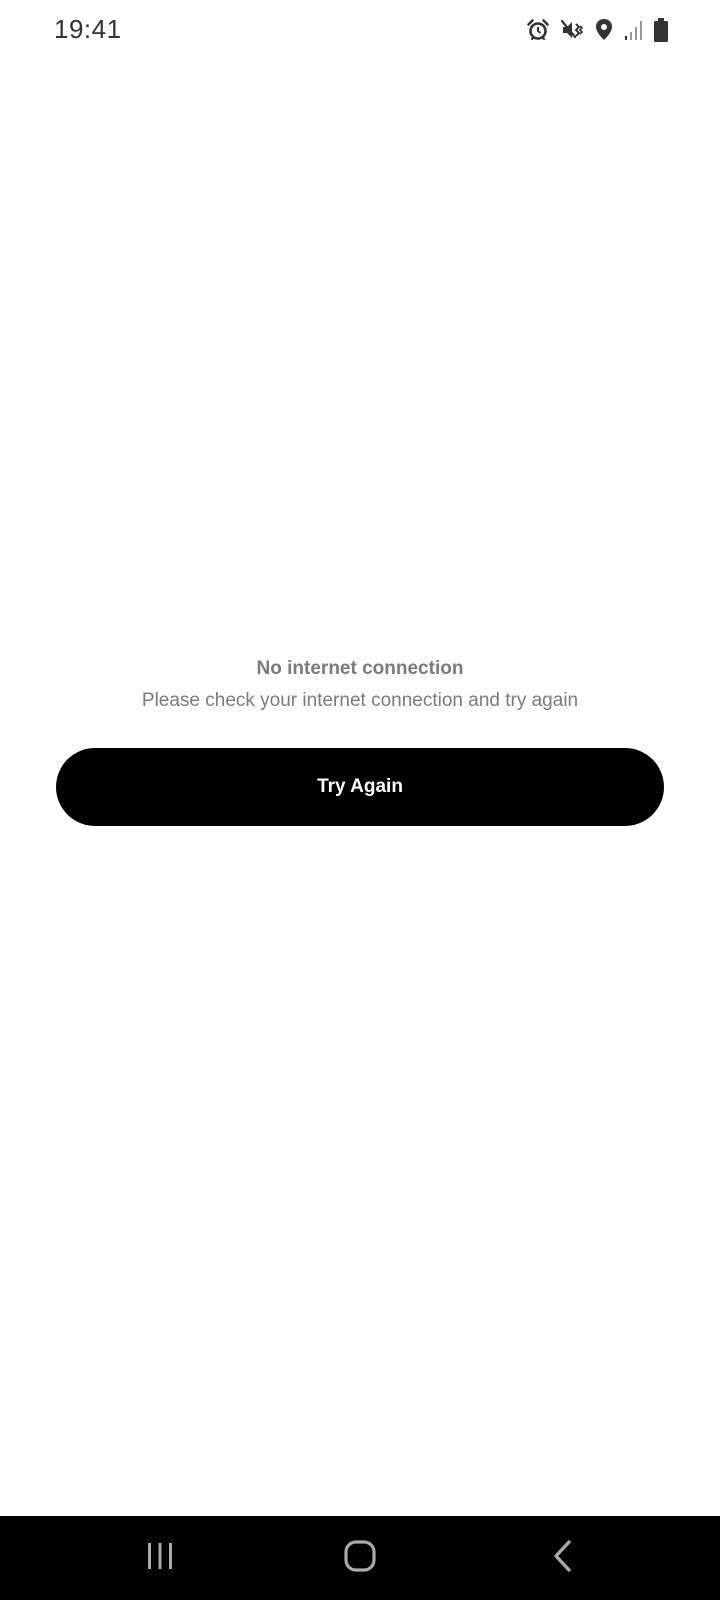 This screenshot has height=1600, width=720. I want to click on status-icons, so click(597, 30).